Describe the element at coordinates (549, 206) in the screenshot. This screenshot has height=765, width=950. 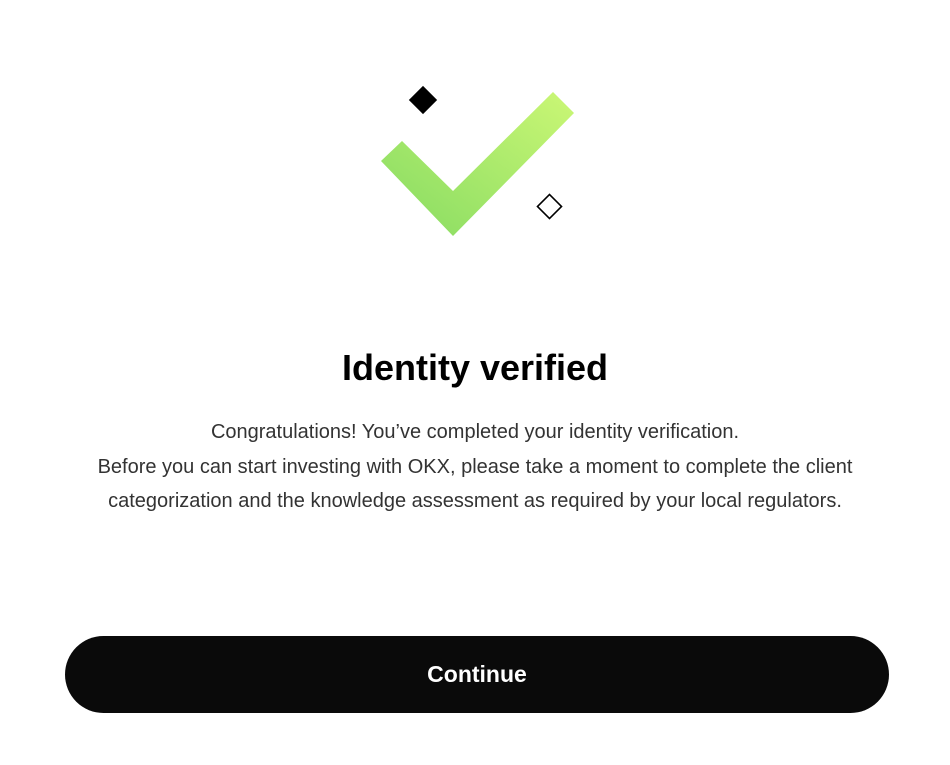
I see `diamond-outline-icon` at that location.